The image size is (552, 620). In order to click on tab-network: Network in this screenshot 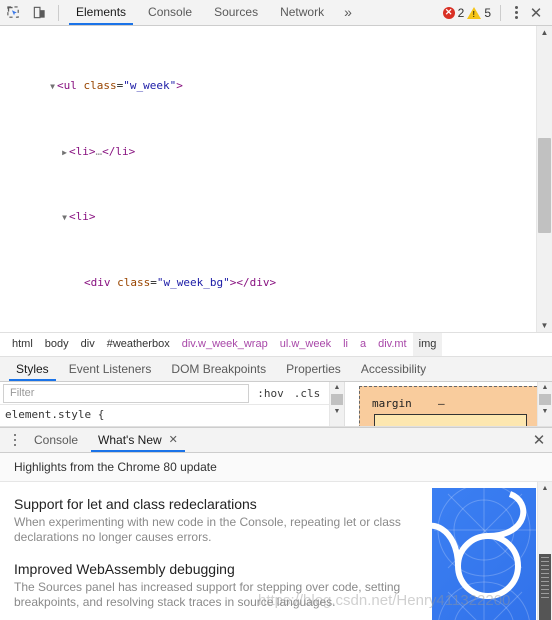, I will do `click(302, 12)`.